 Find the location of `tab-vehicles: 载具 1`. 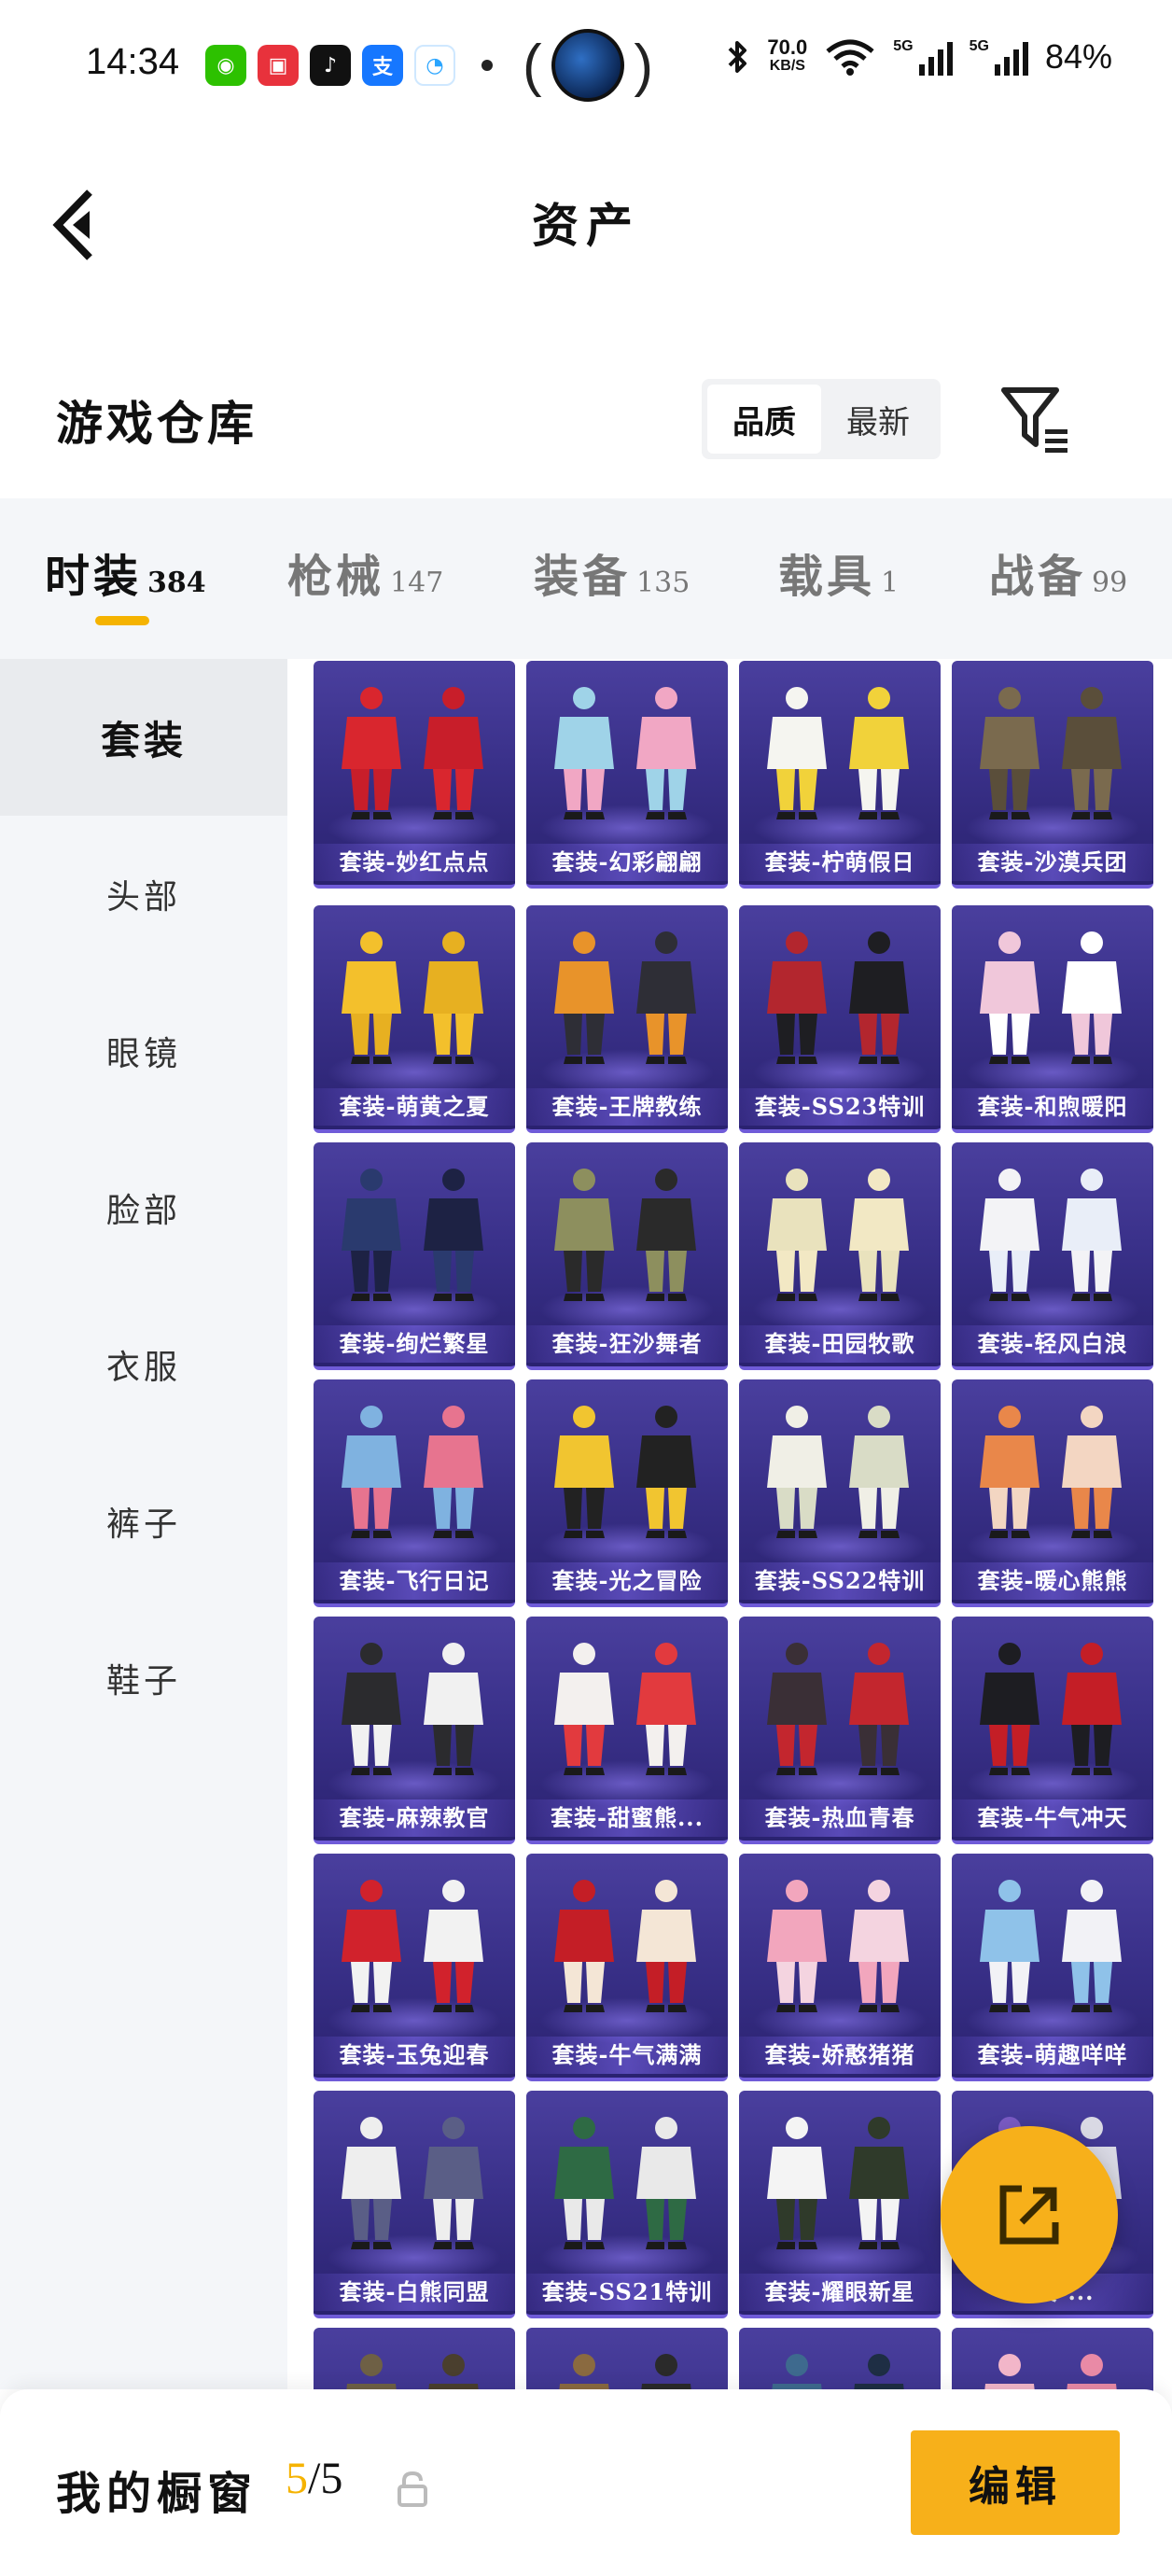

tab-vehicles: 载具 1 is located at coordinates (838, 572).